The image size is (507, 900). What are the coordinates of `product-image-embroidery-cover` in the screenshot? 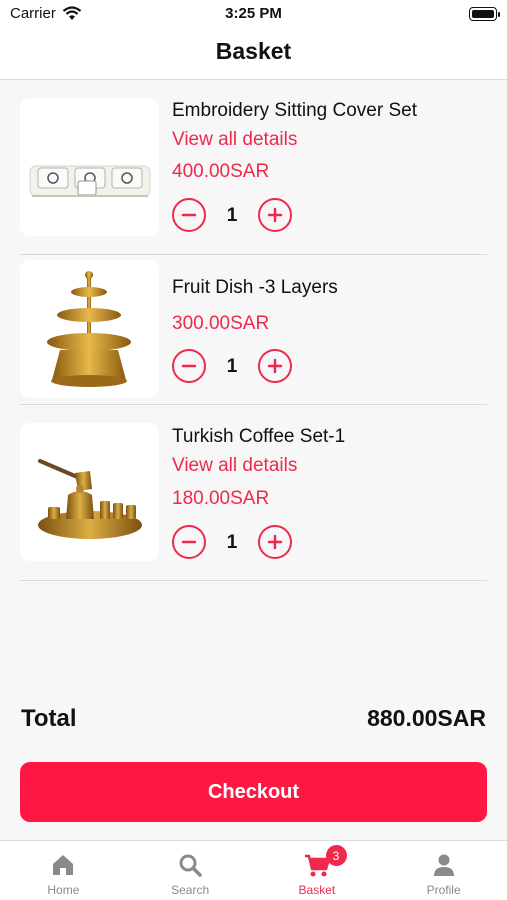 It's located at (89, 167).